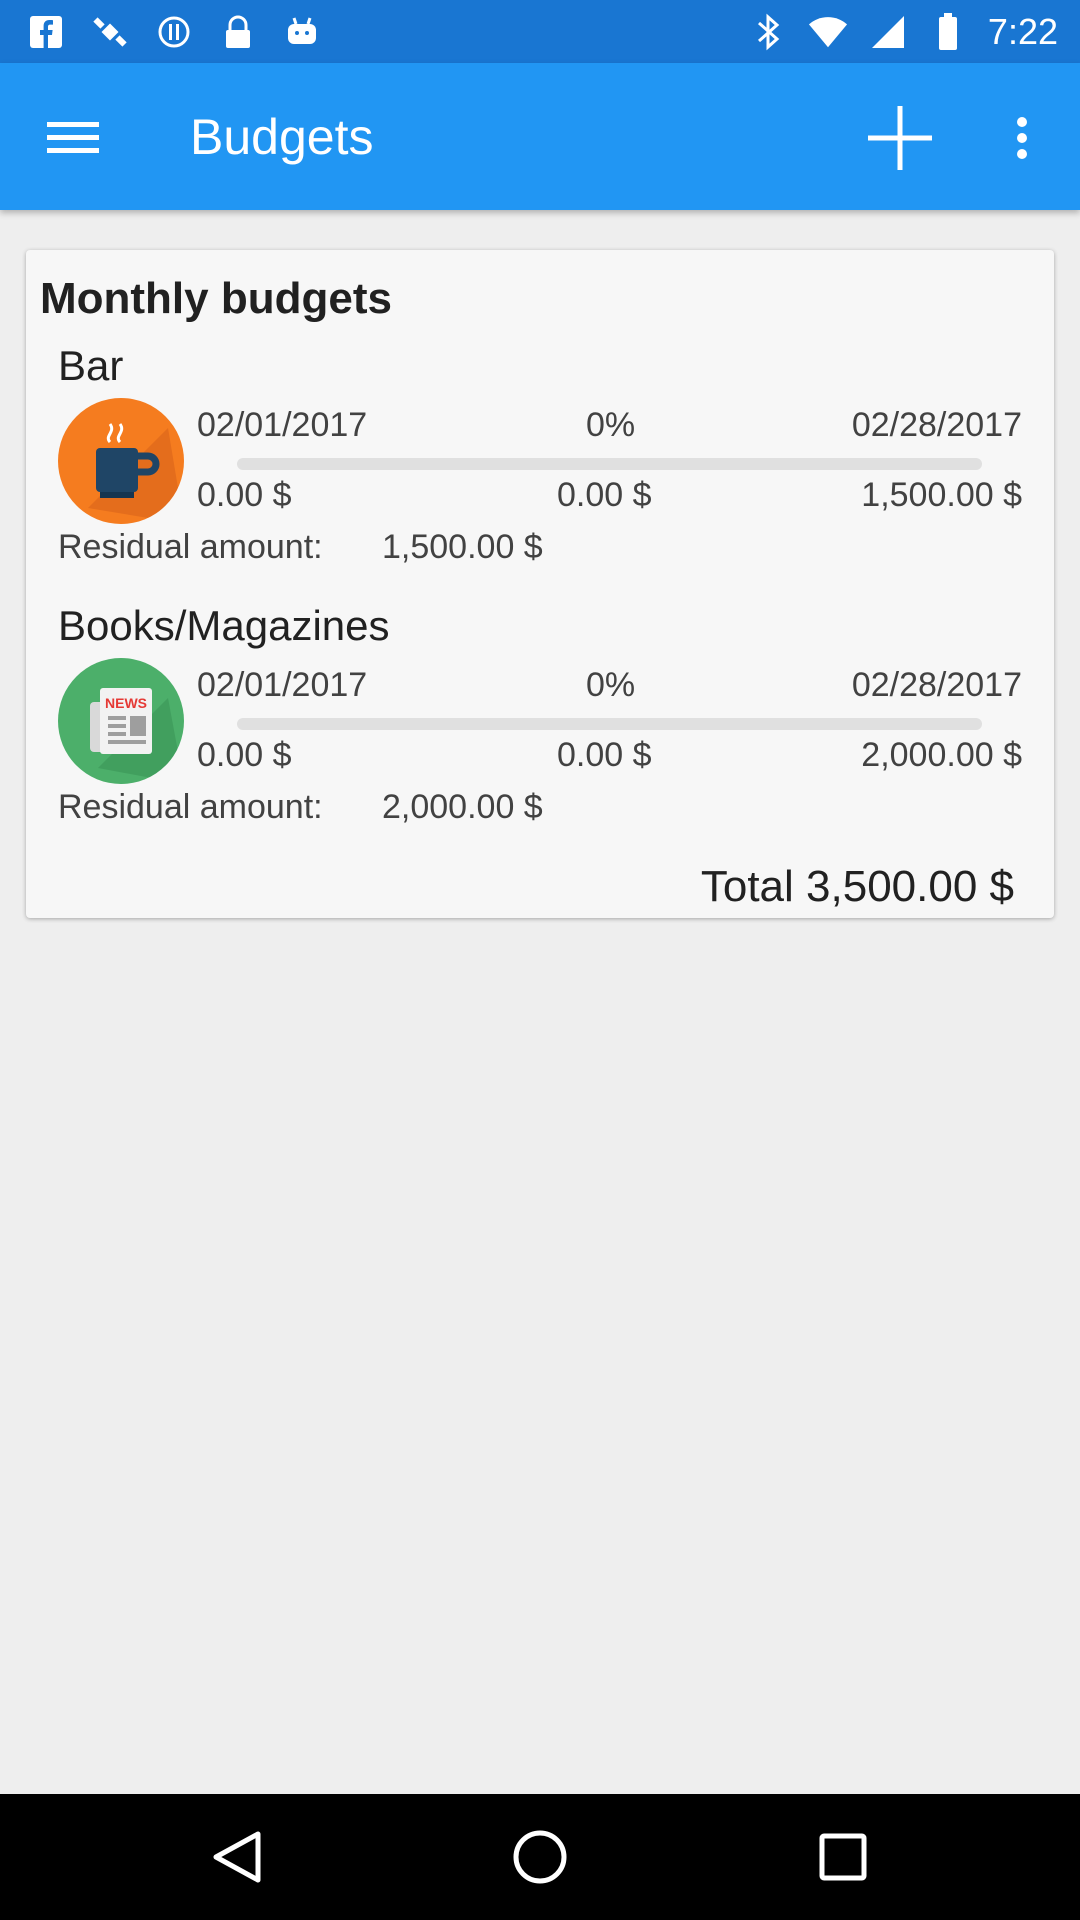 Image resolution: width=1080 pixels, height=1920 pixels. I want to click on navigation-bar, so click(540, 1857).